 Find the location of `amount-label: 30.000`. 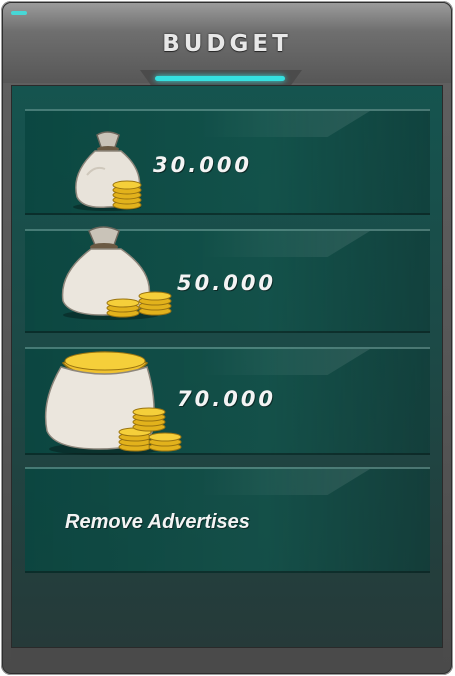

amount-label: 30.000 is located at coordinates (203, 165).